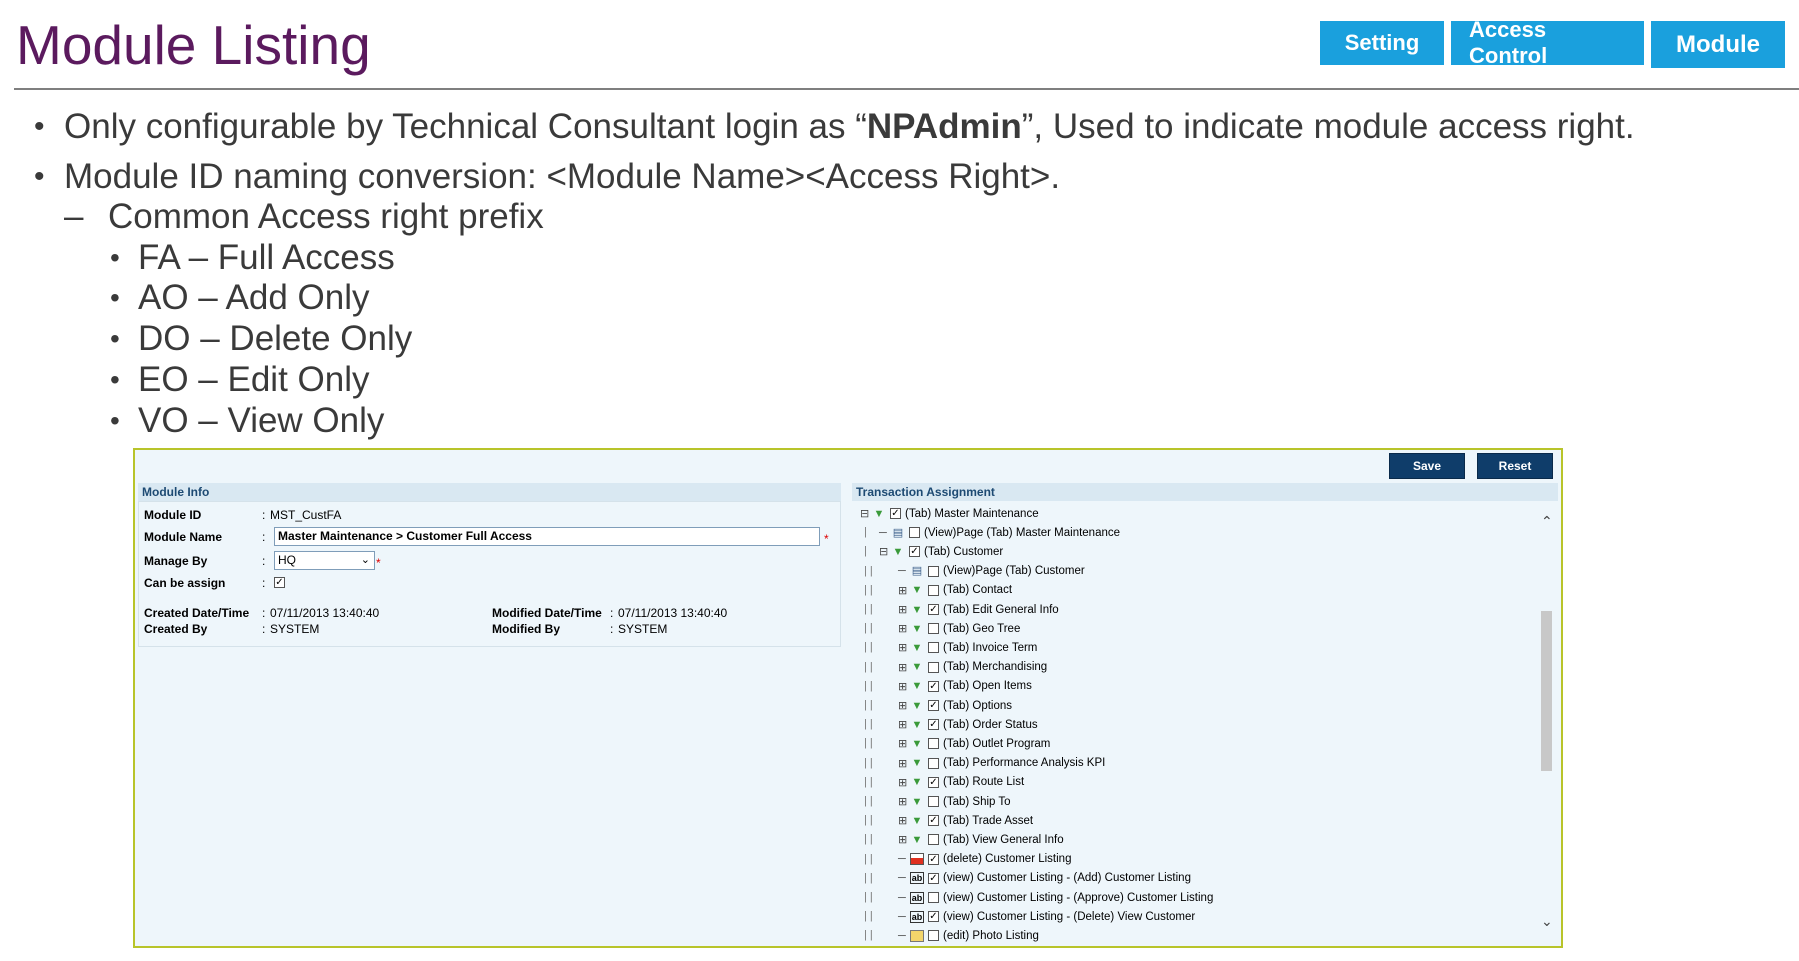 The width and height of the screenshot is (1799, 961). Describe the element at coordinates (968, 724) in the screenshot. I see `tree-node: ⊞ ▼ ✓ (Tab) Order Status` at that location.